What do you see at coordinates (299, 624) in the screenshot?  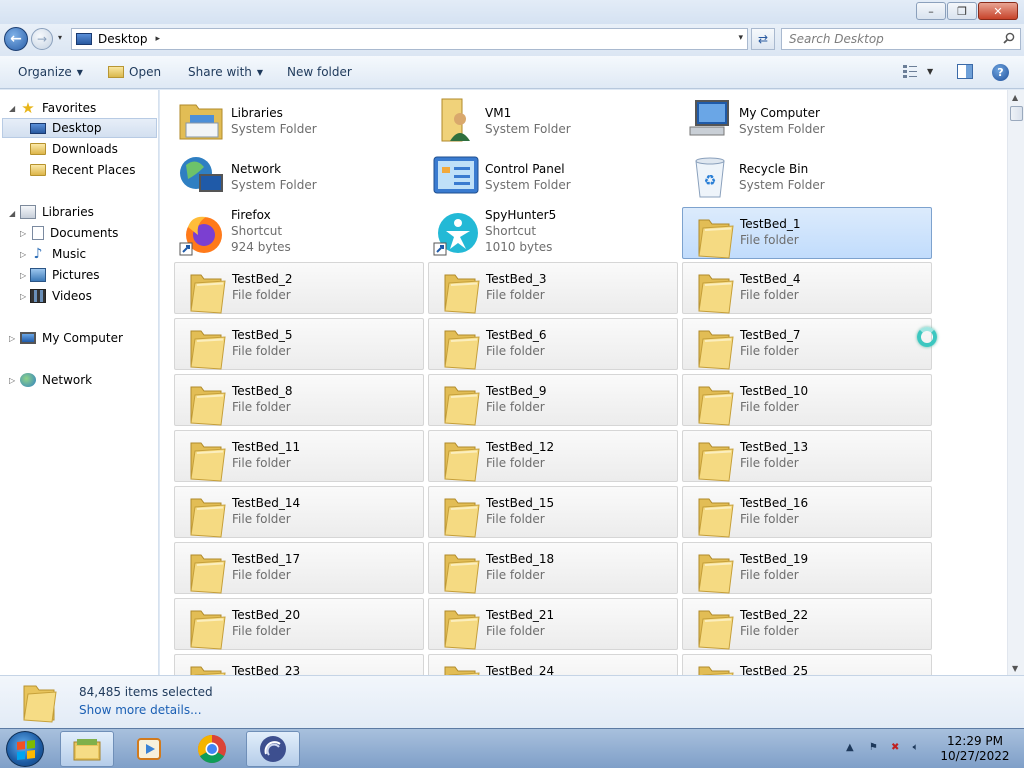 I see `folder-item: TestBed_20 File folder` at bounding box center [299, 624].